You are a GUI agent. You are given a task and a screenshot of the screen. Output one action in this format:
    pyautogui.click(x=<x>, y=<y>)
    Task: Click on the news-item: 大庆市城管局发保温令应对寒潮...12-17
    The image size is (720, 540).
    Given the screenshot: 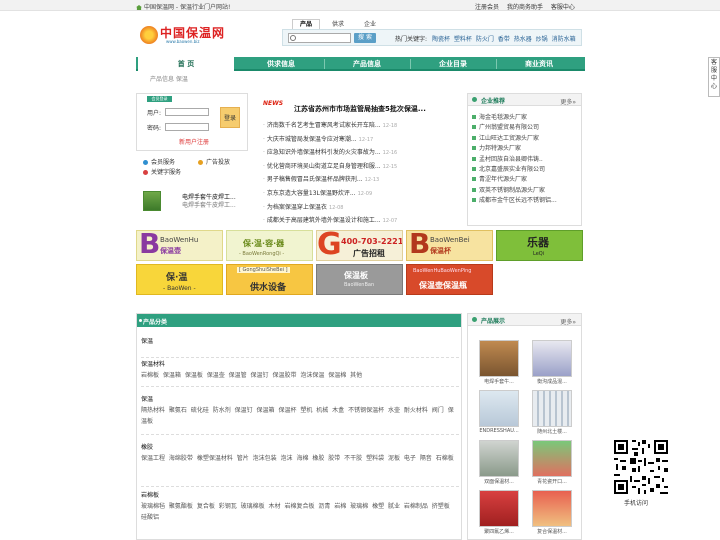 What is the action you would take?
    pyautogui.click(x=363, y=140)
    